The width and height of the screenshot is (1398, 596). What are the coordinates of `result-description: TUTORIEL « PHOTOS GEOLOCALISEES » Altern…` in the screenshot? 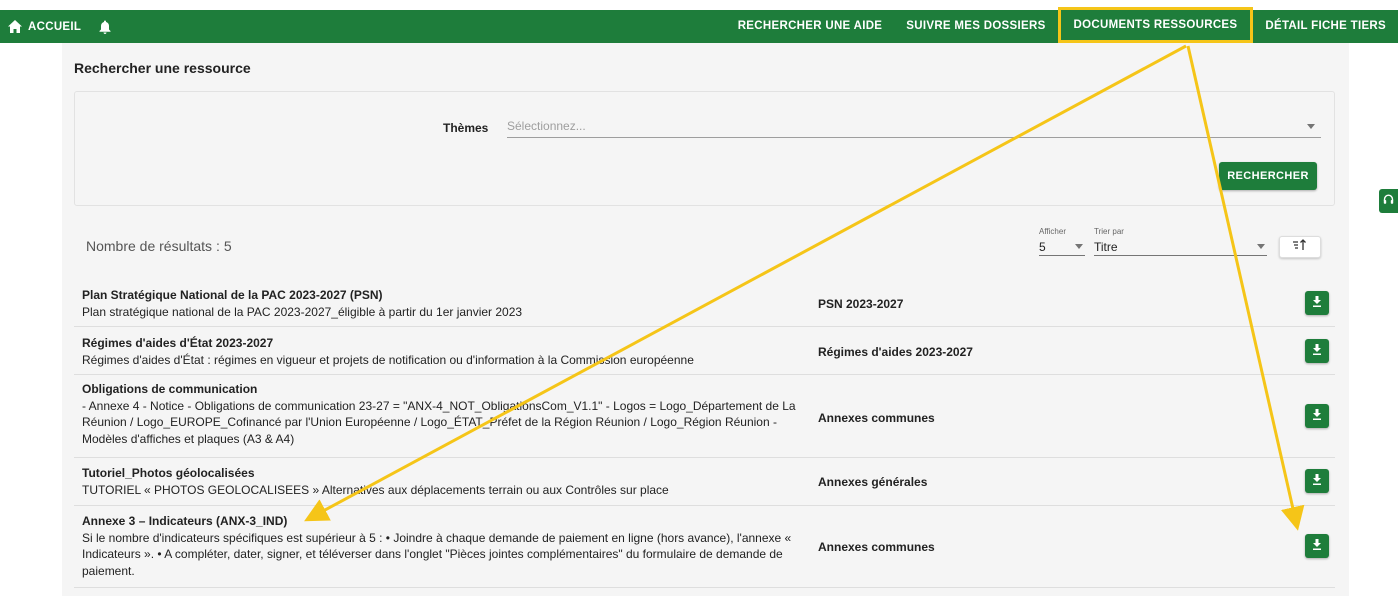 It's located at (375, 489).